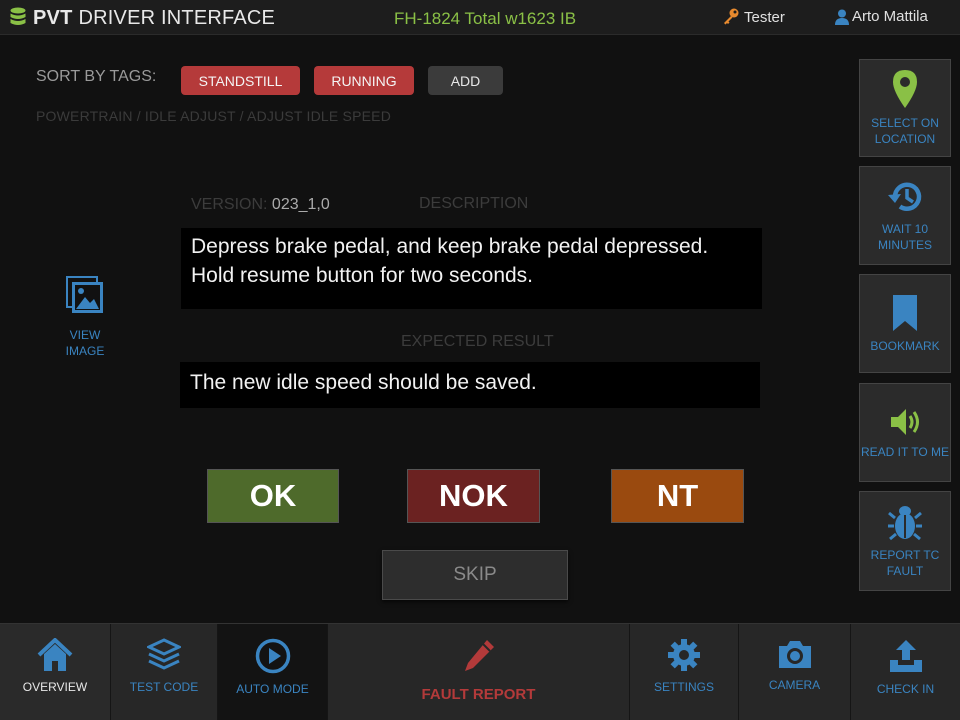 The height and width of the screenshot is (720, 960). What do you see at coordinates (300, 204) in the screenshot?
I see `version-value: 023_1,0` at bounding box center [300, 204].